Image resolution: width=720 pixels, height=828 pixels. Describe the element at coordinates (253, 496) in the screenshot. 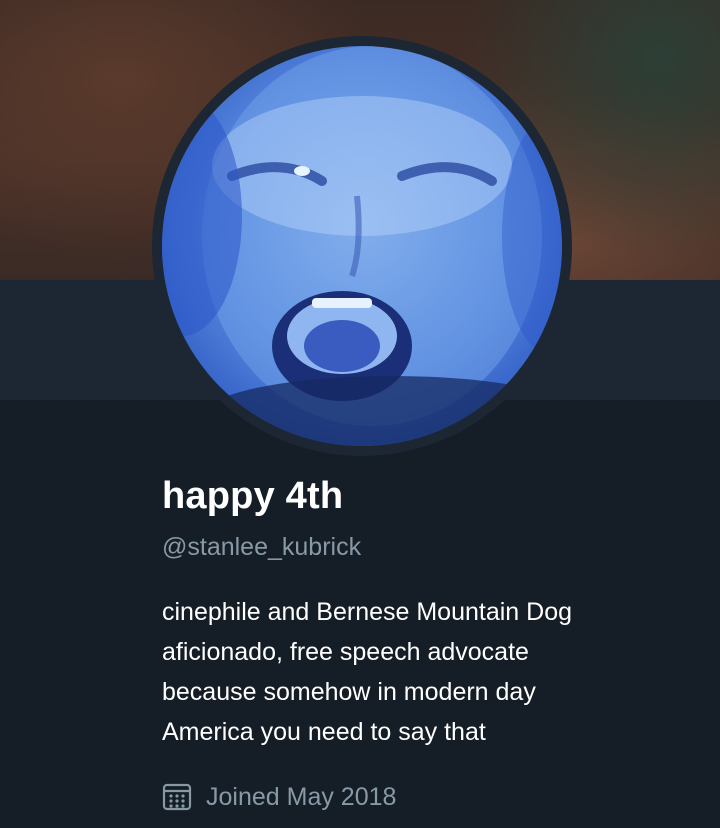

I see `display-name: happy 4th` at that location.